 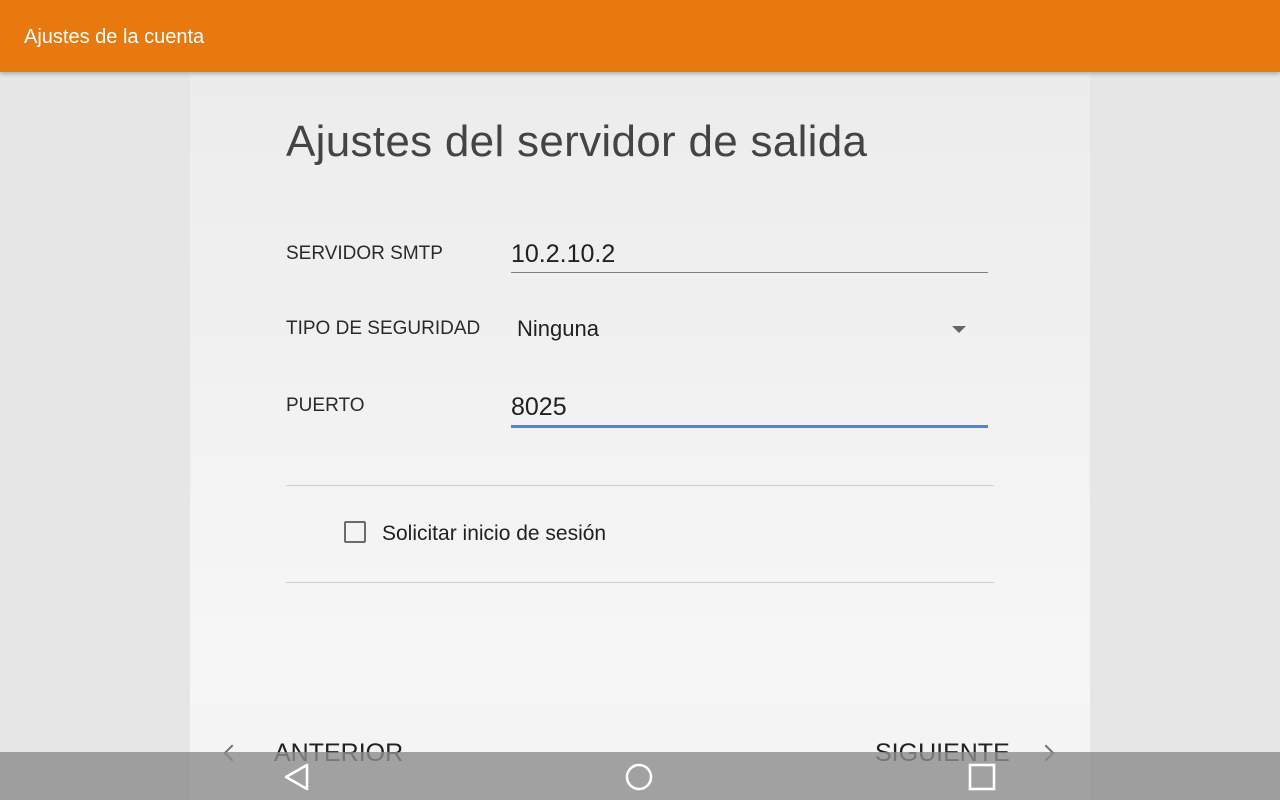 I want to click on smtp-server-input: 10.2.10.2, so click(x=749, y=252).